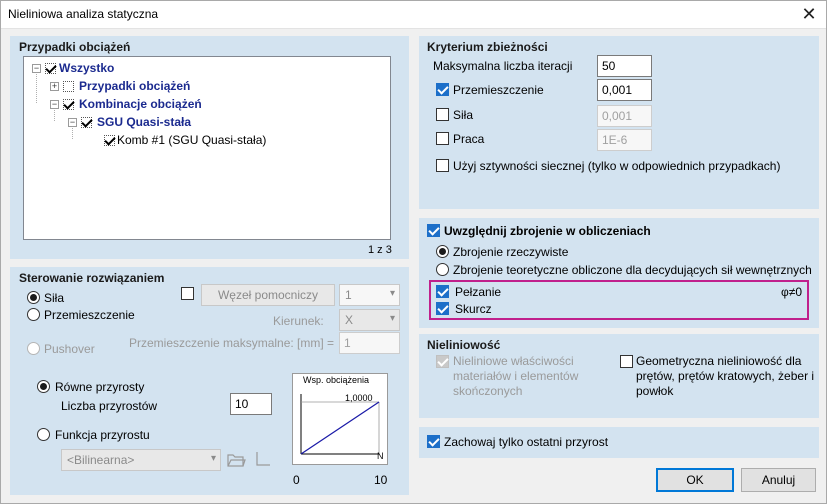 The width and height of the screenshot is (827, 504). Describe the element at coordinates (87, 68) in the screenshot. I see `tree-node-all: Wszystko` at that location.